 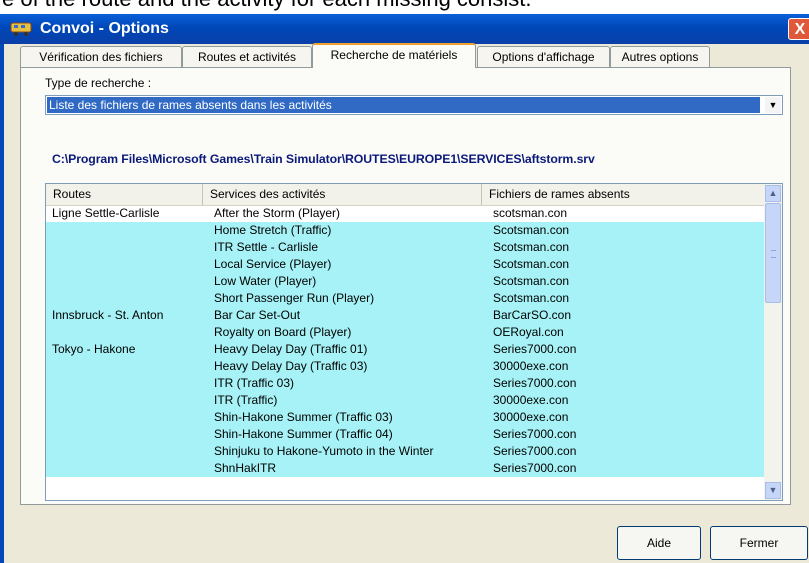 I want to click on search-type-label: Type de recherche :, so click(x=98, y=83).